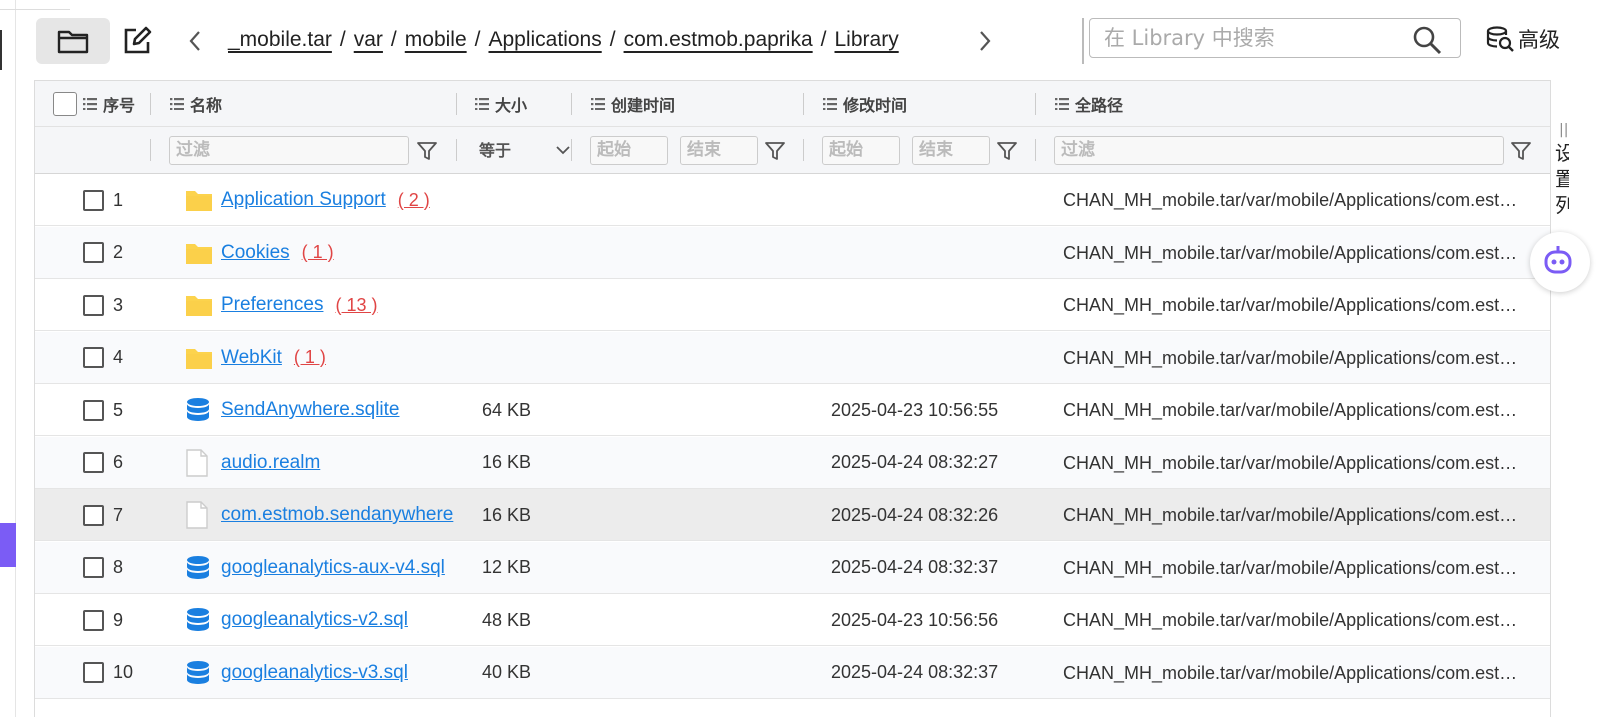 The image size is (1620, 717). Describe the element at coordinates (337, 515) in the screenshot. I see `file-name-link: com.estmob.sendanywhere` at that location.